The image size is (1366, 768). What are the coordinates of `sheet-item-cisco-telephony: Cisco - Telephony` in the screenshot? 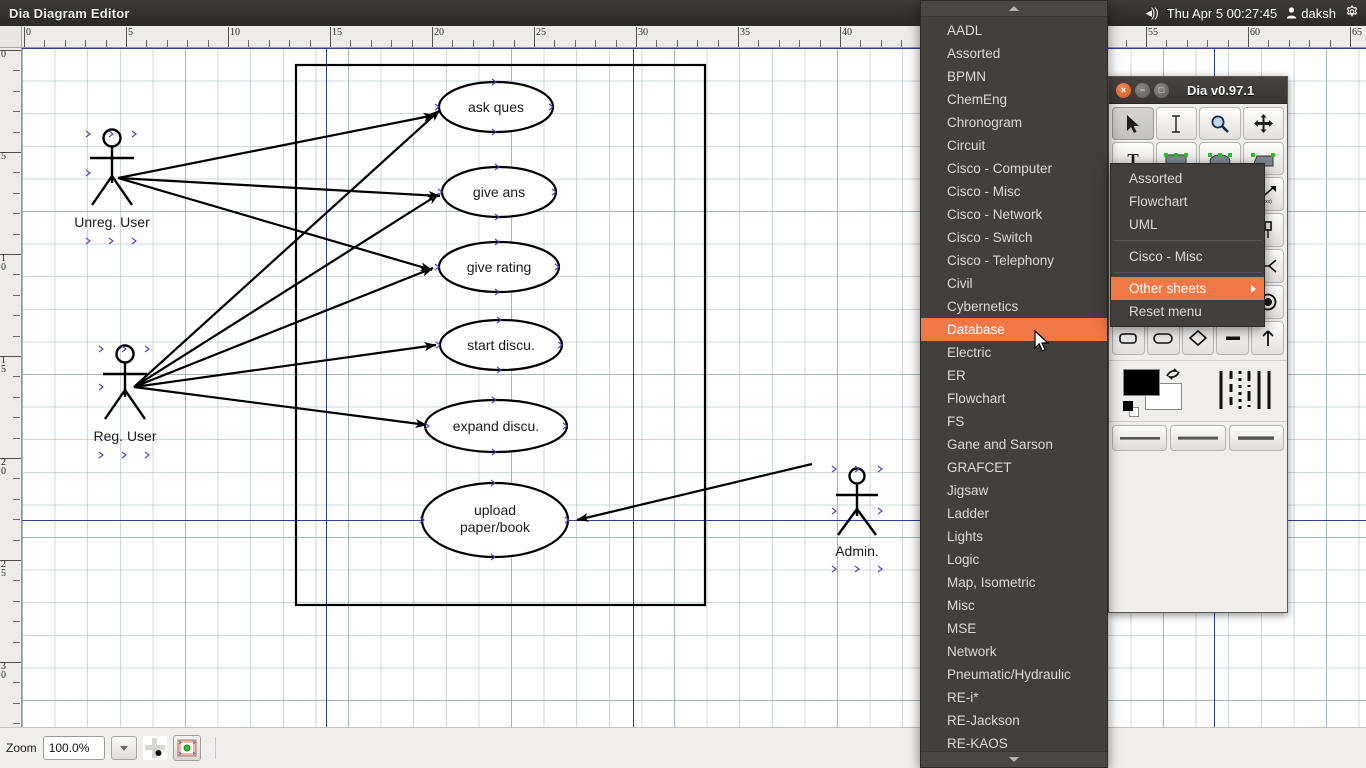 It's located at (1014, 260).